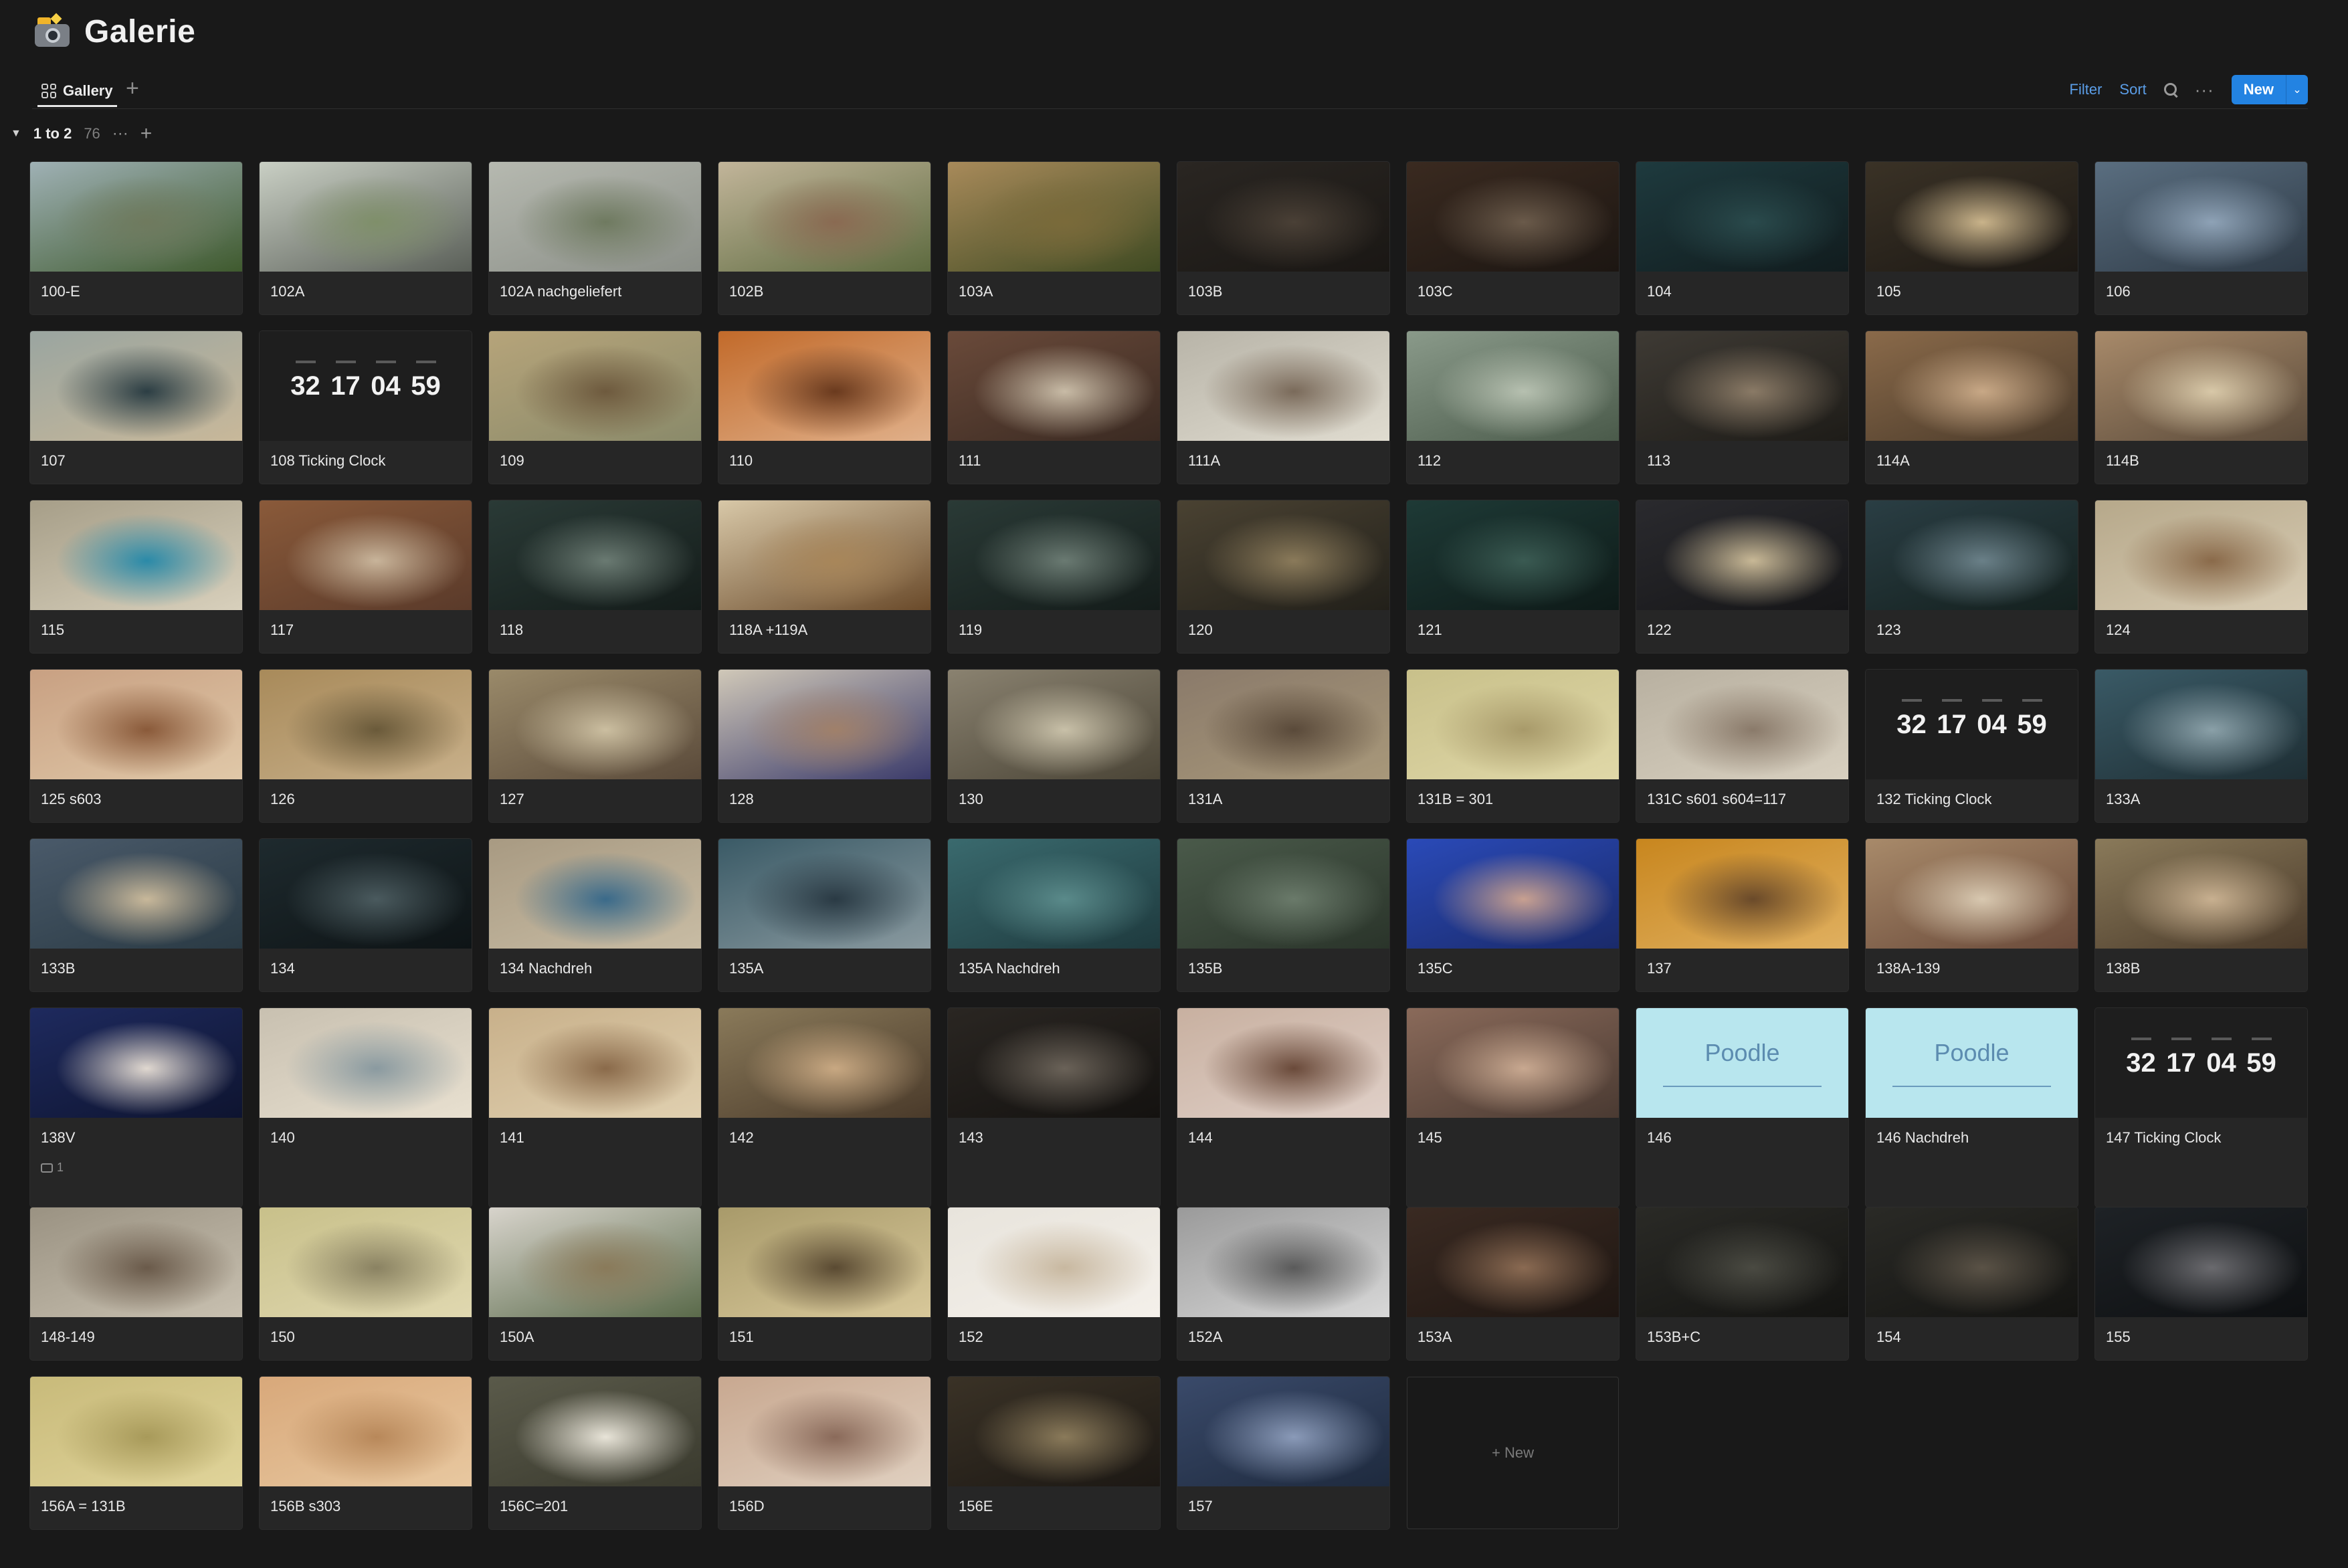 The width and height of the screenshot is (2348, 1568). Describe the element at coordinates (1054, 1283) in the screenshot. I see `gallery-card: 152` at that location.